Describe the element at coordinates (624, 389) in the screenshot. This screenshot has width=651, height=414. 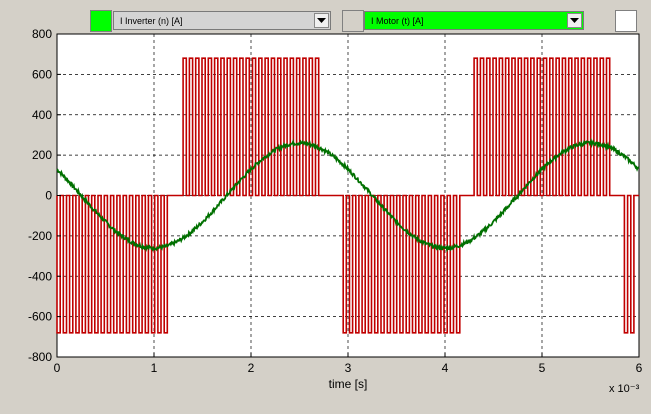
I see `x-axis-exponent: x 10⁻³` at that location.